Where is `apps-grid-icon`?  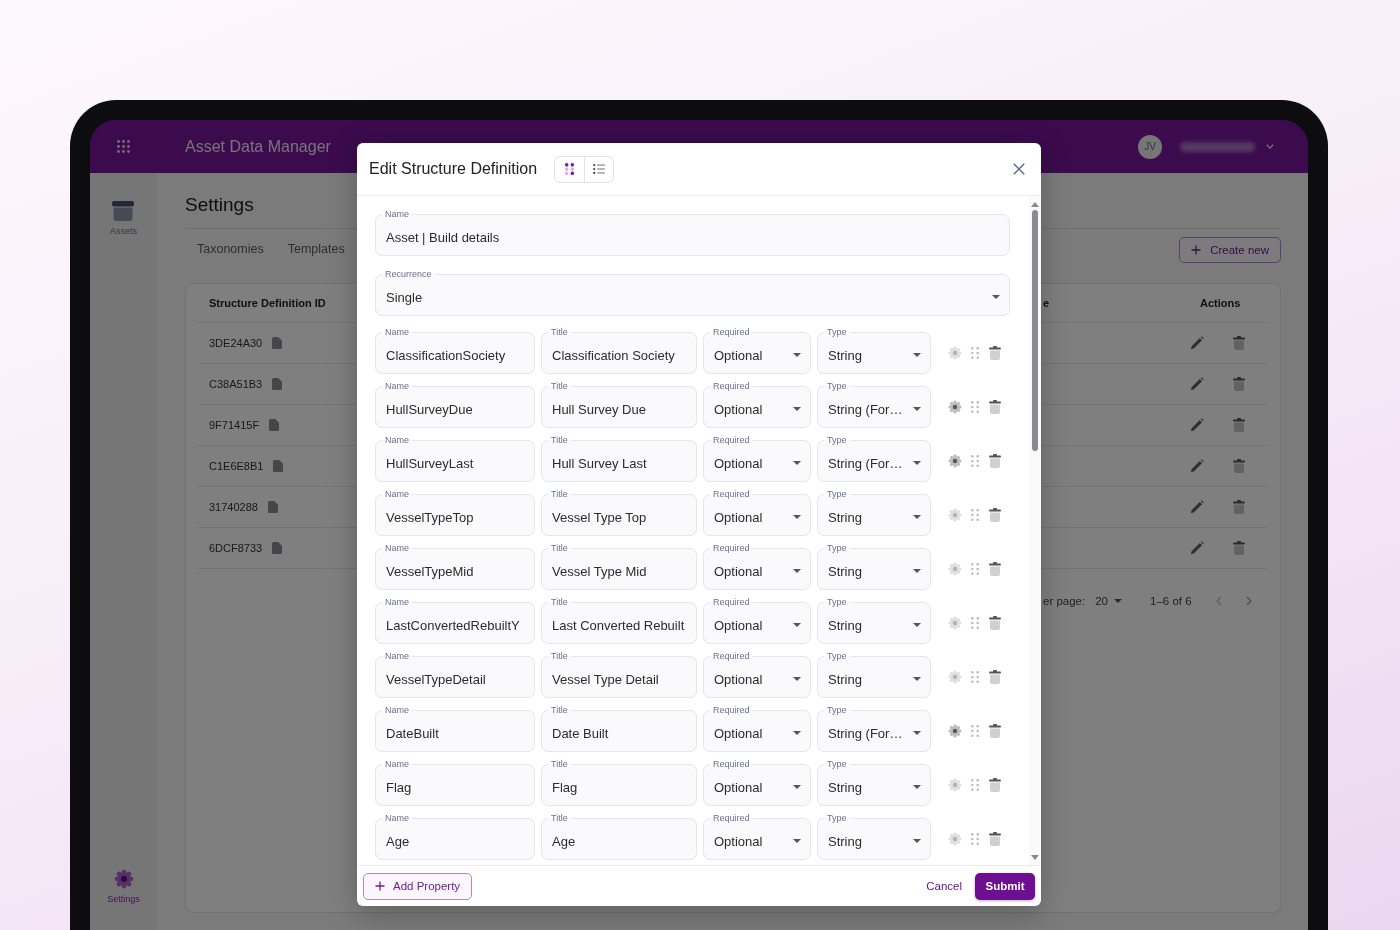
apps-grid-icon is located at coordinates (123, 146).